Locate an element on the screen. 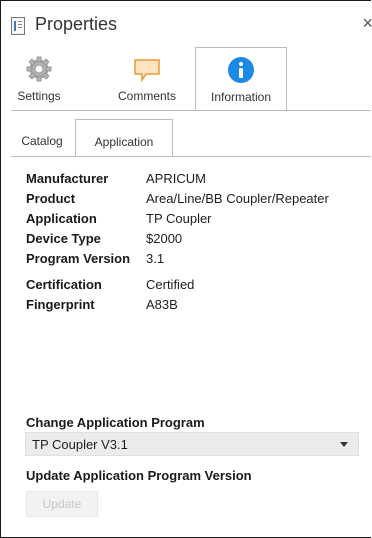 Image resolution: width=372 pixels, height=538 pixels. property-row: Product Area/Line/BB Coupler/Repeater is located at coordinates (196, 201).